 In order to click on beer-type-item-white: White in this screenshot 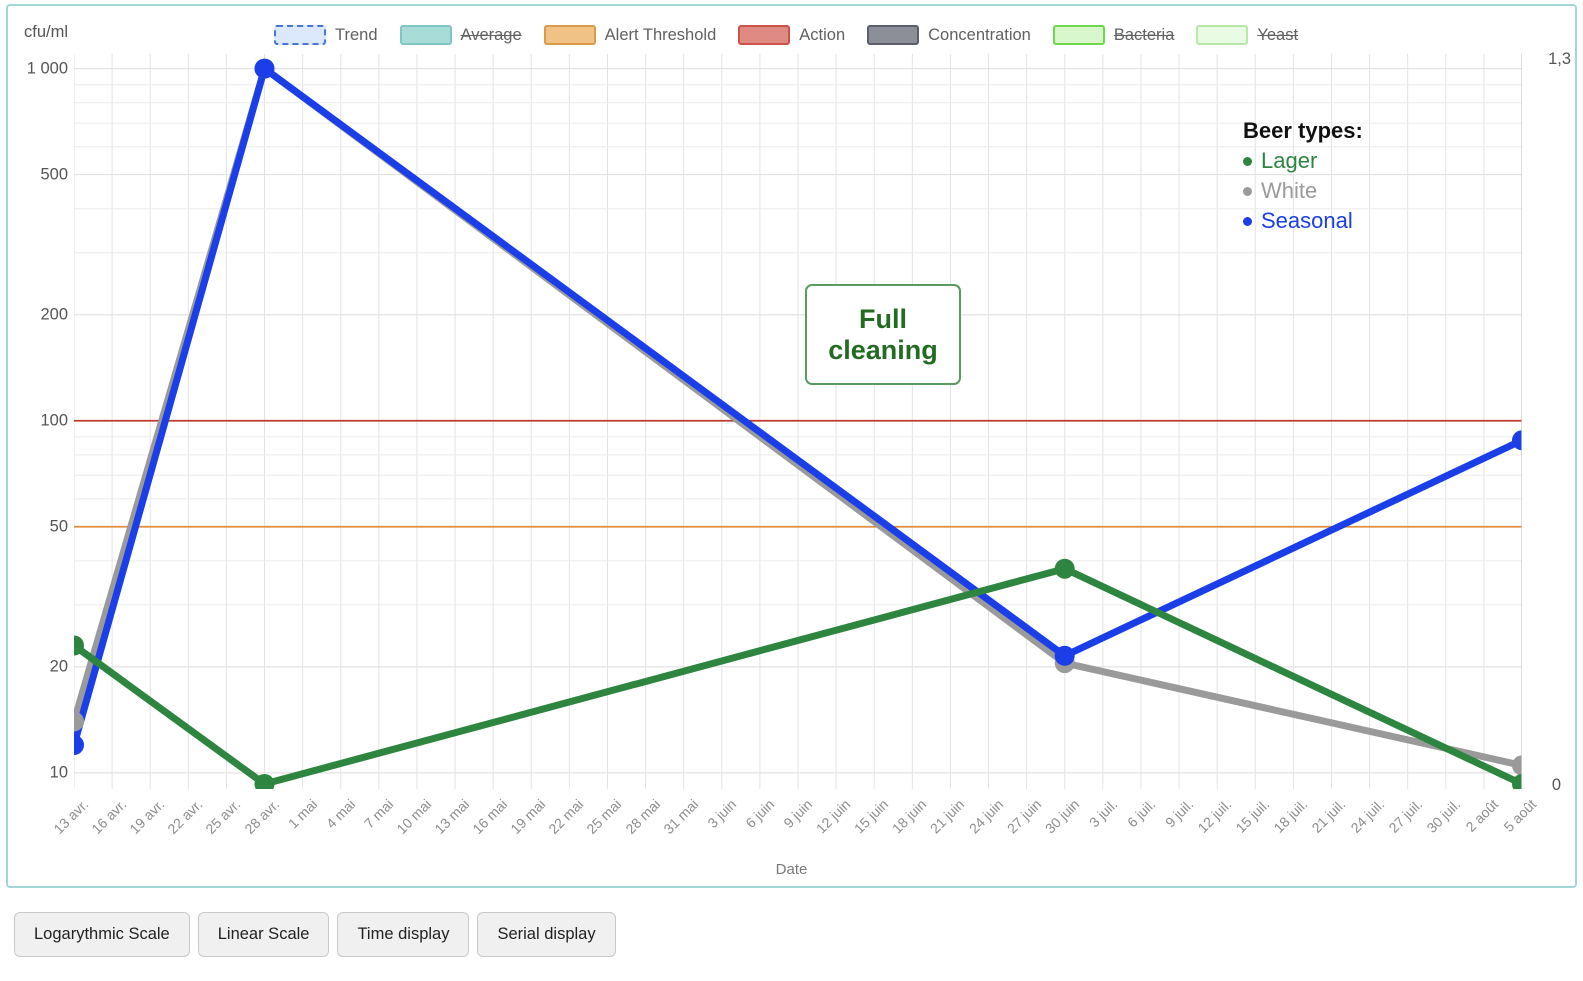, I will do `click(1303, 191)`.